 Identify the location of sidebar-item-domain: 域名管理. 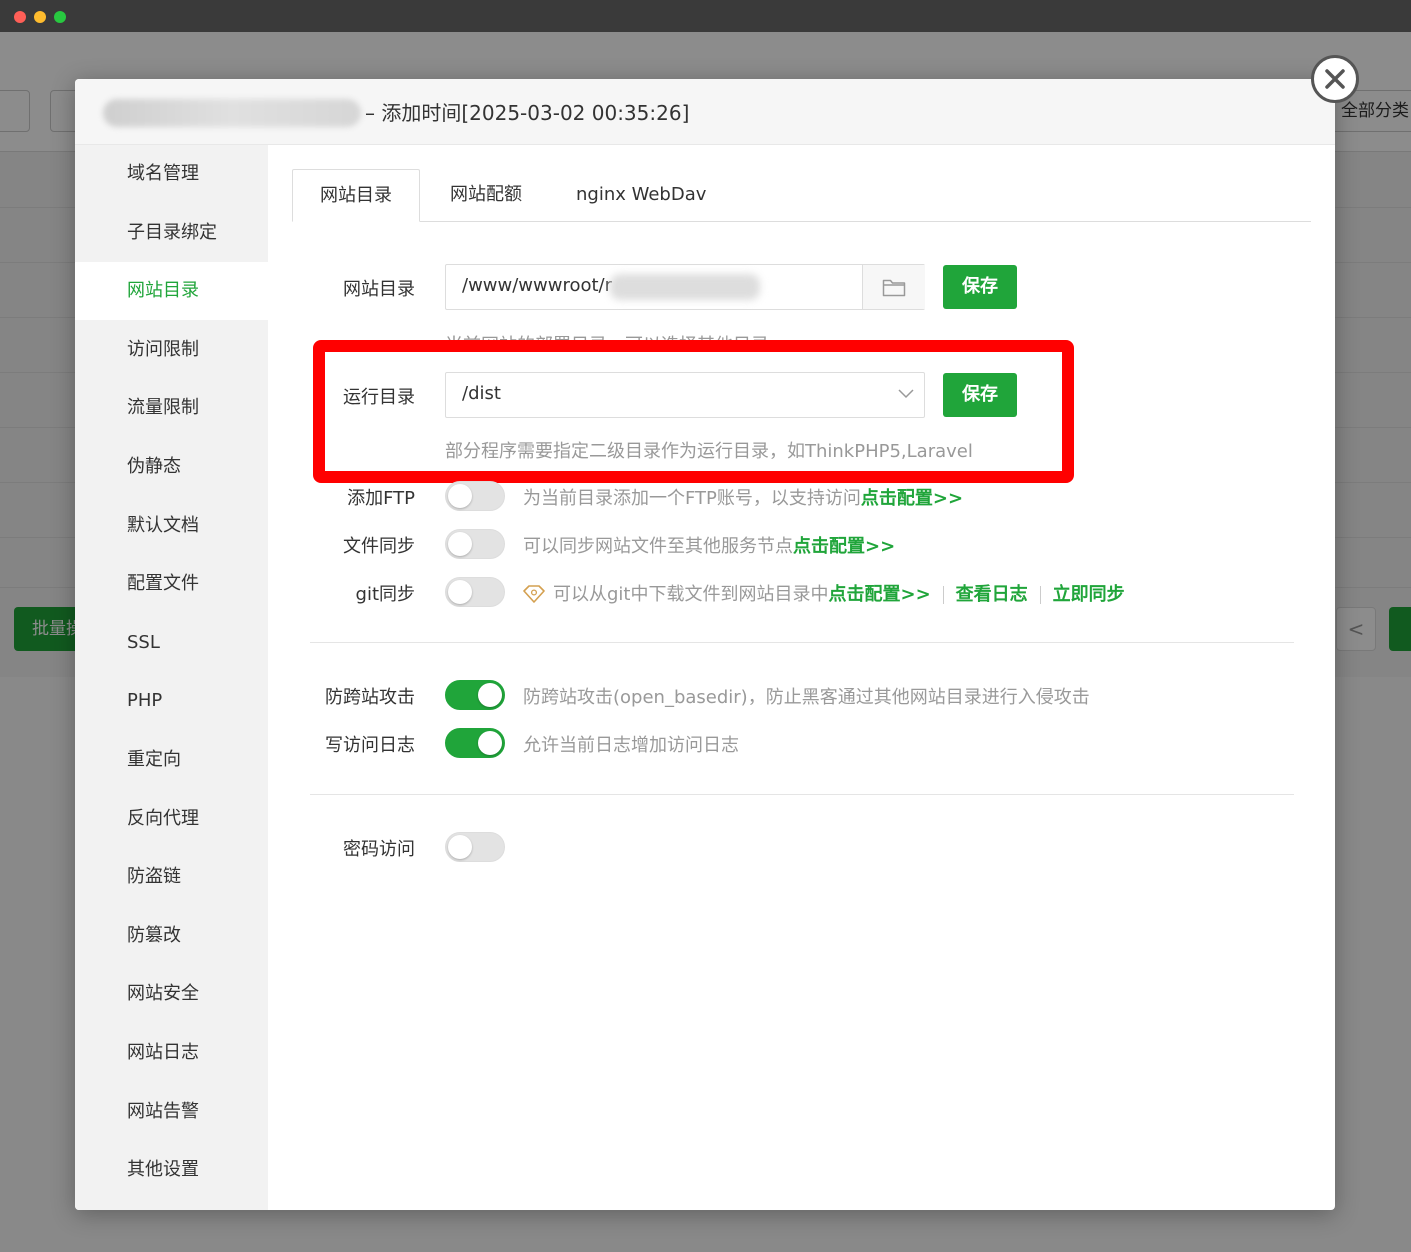
(171, 174).